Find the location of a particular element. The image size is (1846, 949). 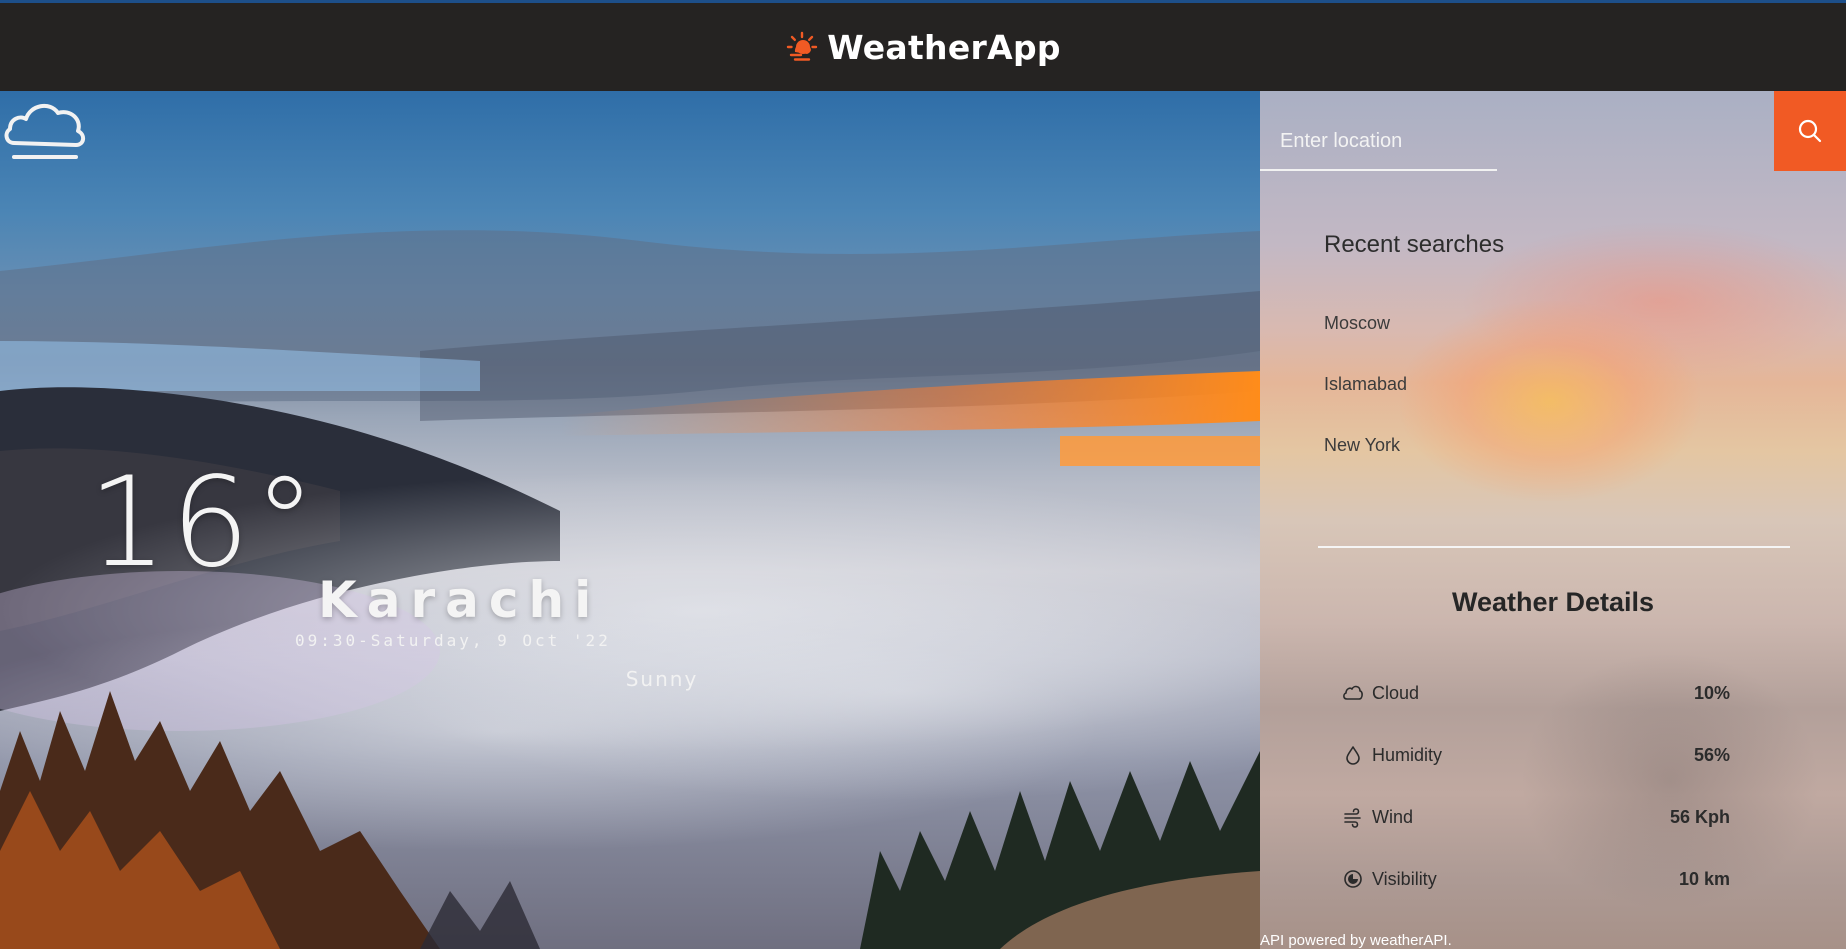

detail-value: 10 km is located at coordinates (1704, 878).